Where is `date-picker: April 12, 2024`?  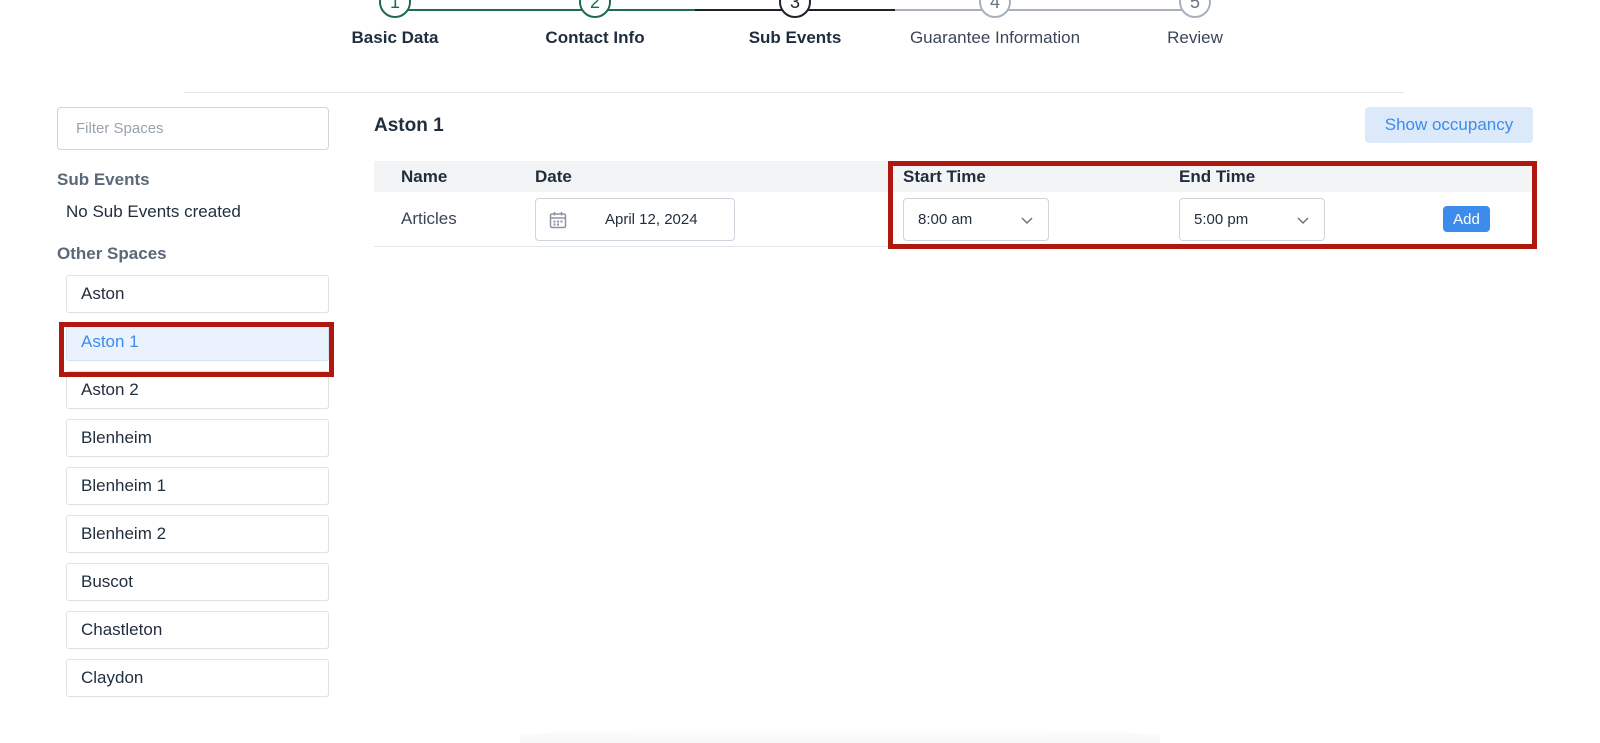 date-picker: April 12, 2024 is located at coordinates (635, 219).